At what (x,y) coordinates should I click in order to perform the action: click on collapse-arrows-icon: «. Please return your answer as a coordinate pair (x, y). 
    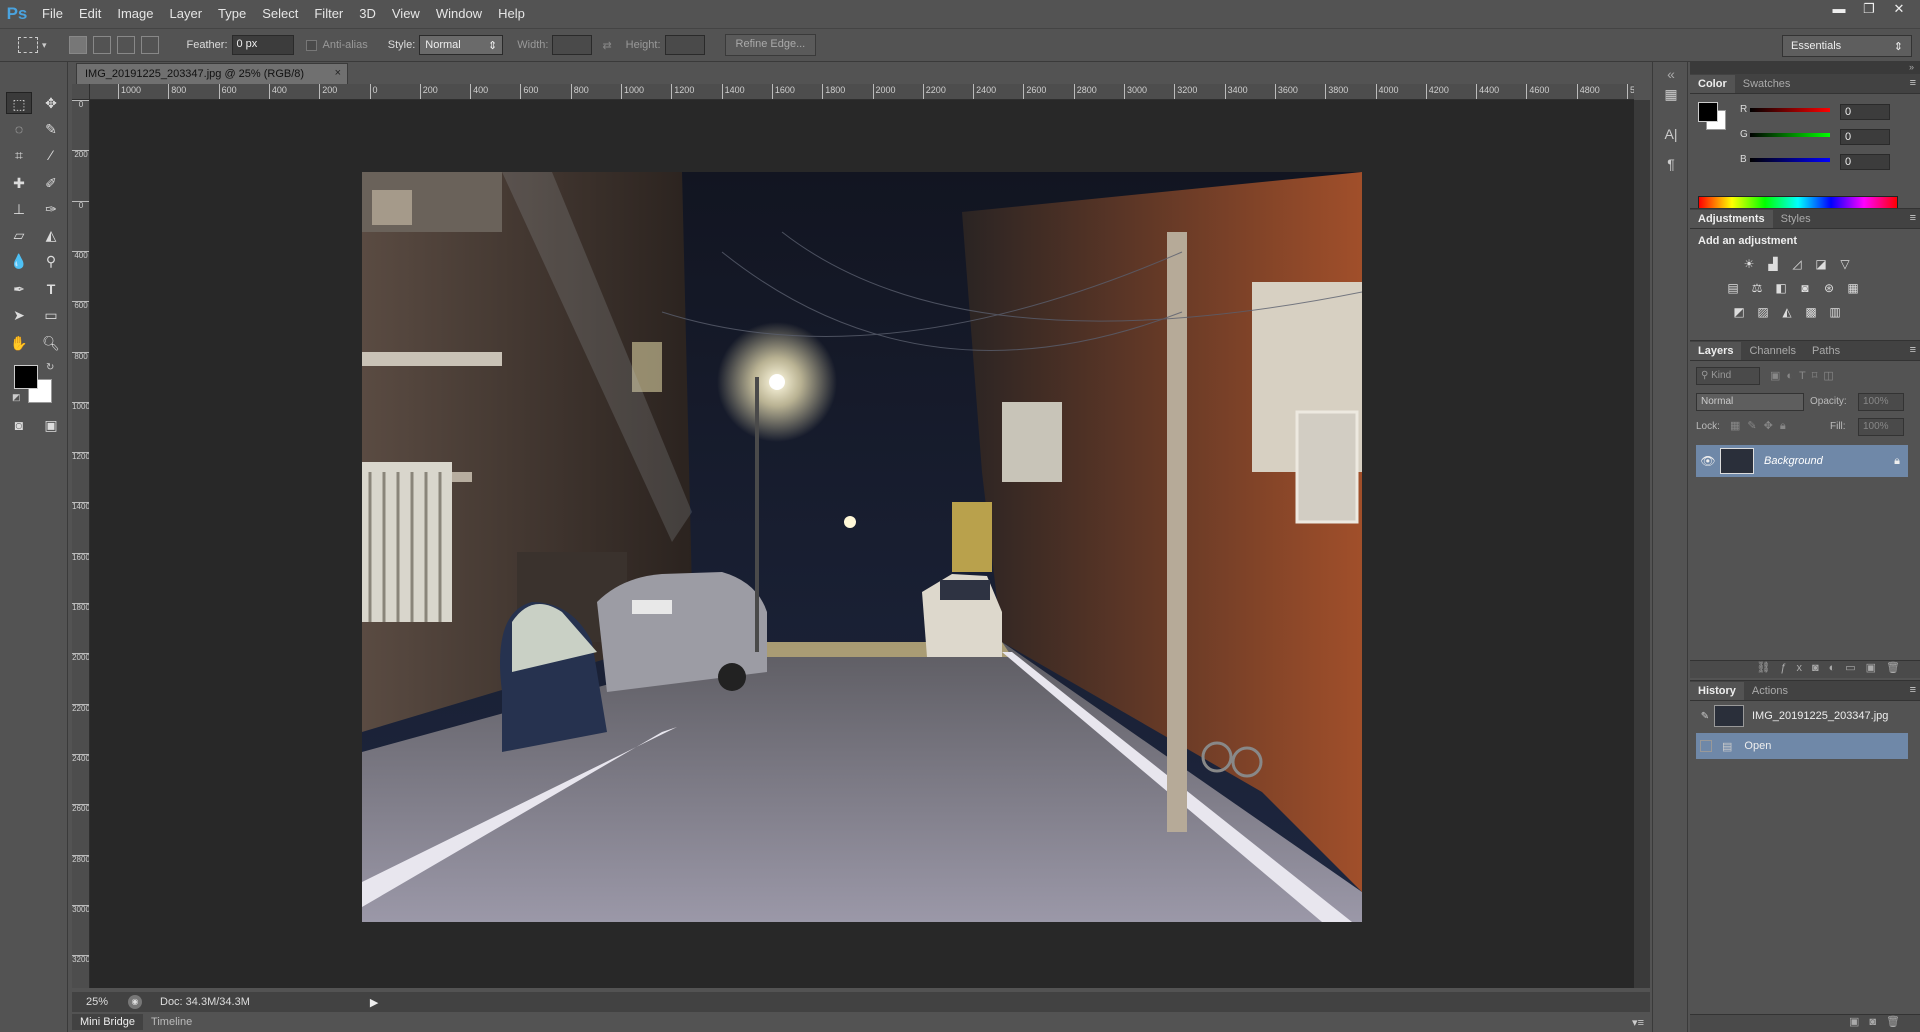
    Looking at the image, I should click on (1671, 76).